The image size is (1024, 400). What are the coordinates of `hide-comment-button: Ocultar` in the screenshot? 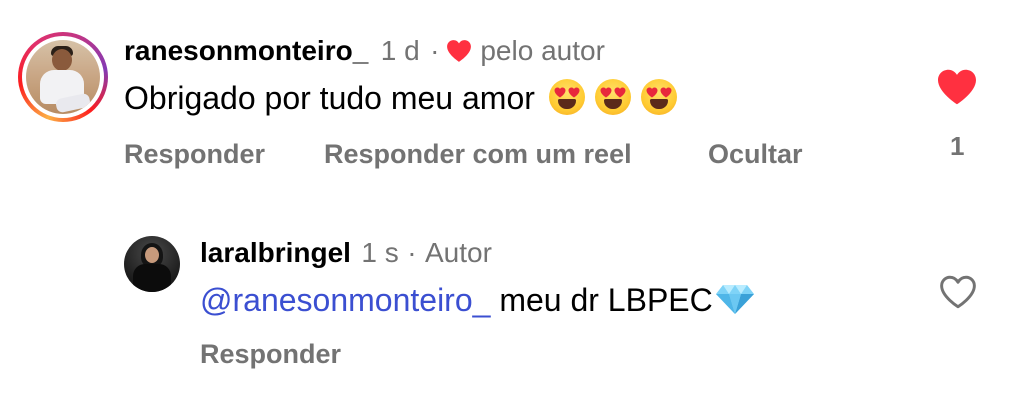 It's located at (755, 154).